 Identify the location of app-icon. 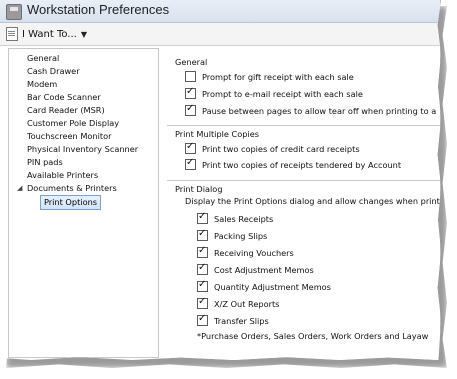
(14, 12).